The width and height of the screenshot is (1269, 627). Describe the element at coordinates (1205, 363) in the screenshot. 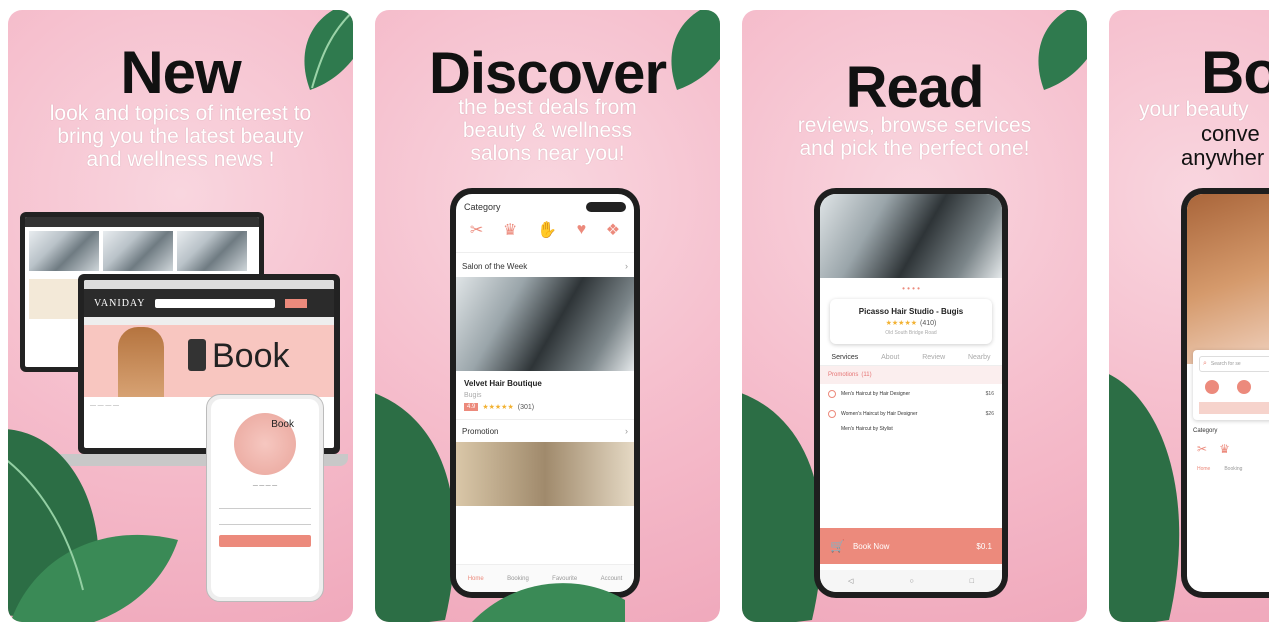

I see `search-icon: ⌕` at that location.